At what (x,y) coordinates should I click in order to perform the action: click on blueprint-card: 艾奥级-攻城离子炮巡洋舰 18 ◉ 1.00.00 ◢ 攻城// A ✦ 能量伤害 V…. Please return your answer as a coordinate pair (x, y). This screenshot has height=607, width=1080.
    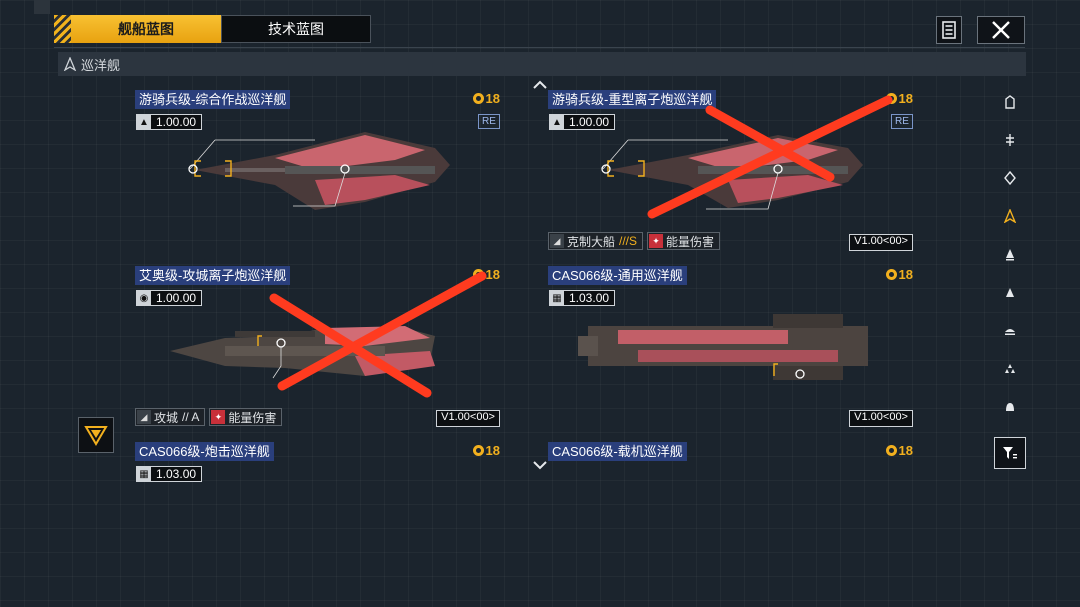
    Looking at the image, I should click on (317, 348).